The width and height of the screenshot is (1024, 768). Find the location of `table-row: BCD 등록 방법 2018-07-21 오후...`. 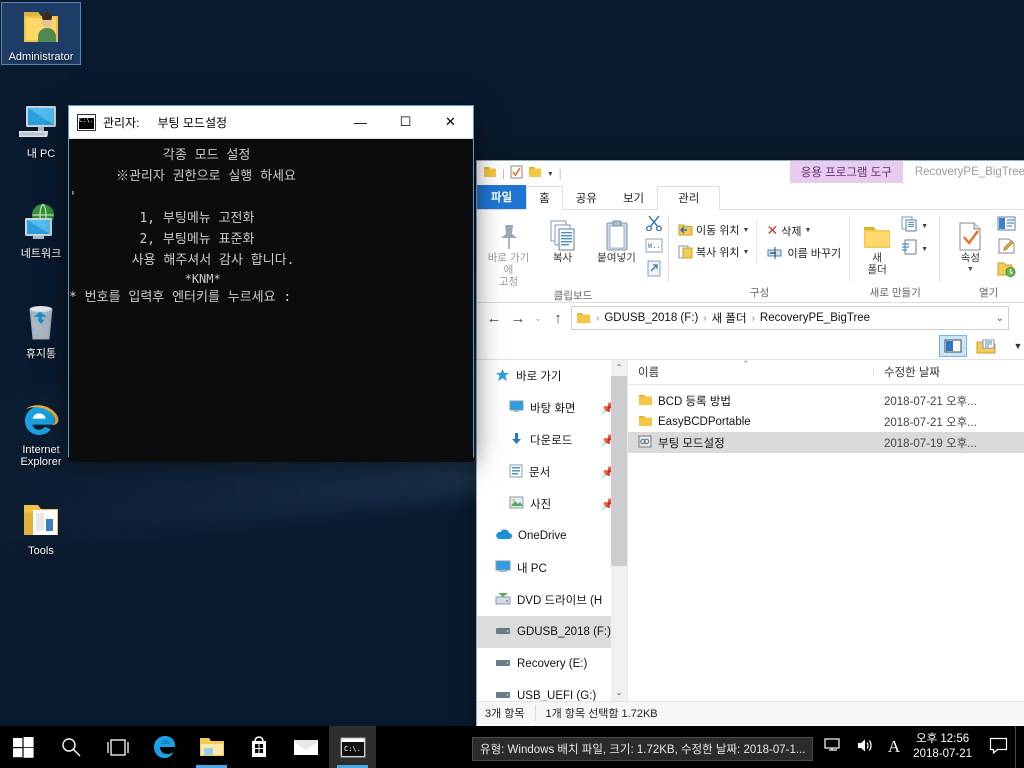

table-row: BCD 등록 방법 2018-07-21 오후... is located at coordinates (826, 400).